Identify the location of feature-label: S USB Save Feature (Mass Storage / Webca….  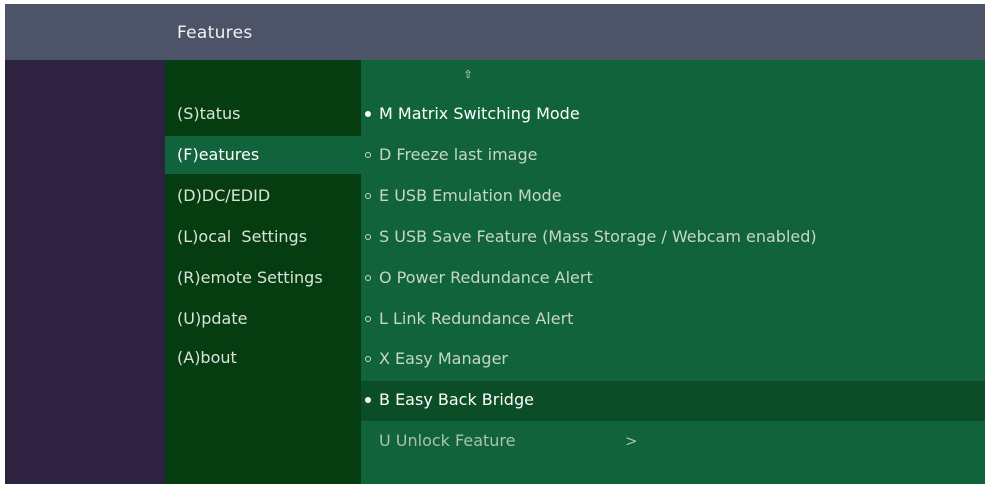
(598, 236).